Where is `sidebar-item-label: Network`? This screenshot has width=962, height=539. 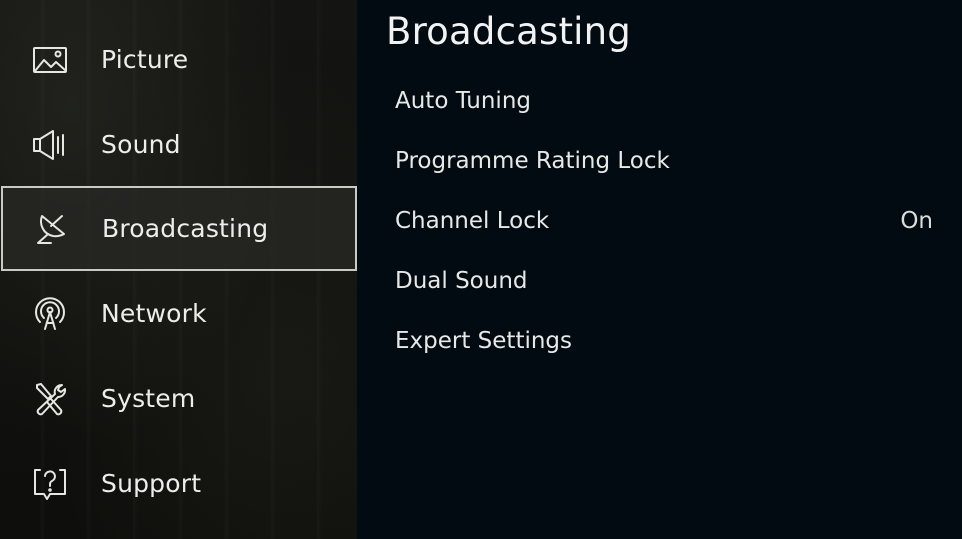 sidebar-item-label: Network is located at coordinates (154, 313).